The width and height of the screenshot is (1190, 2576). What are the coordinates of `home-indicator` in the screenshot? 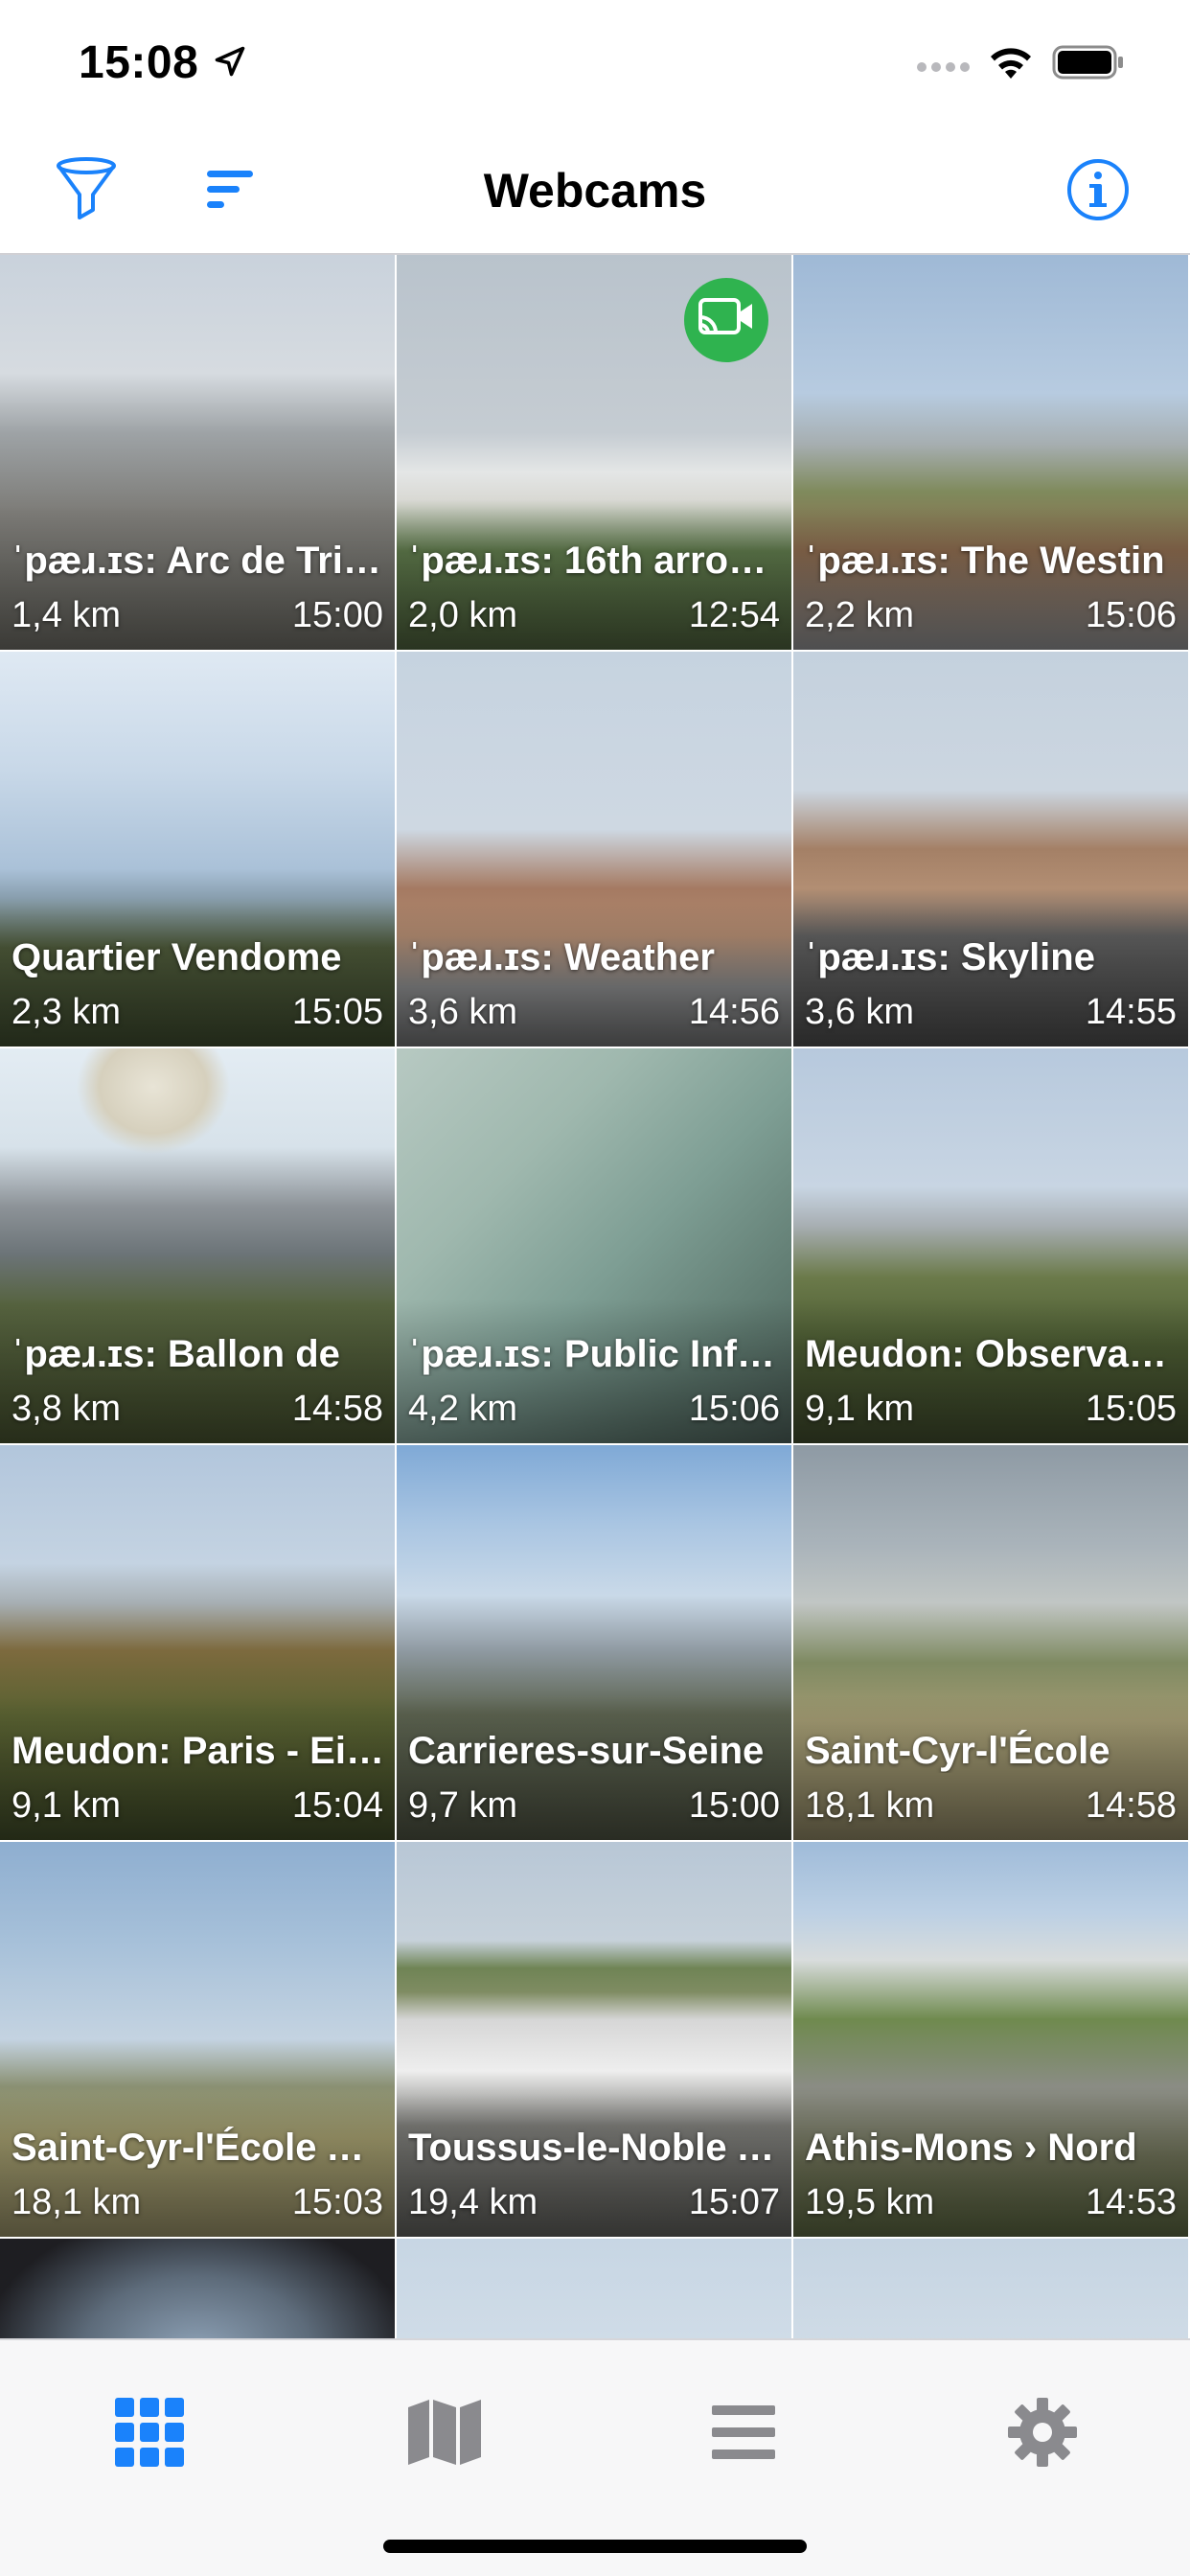 It's located at (595, 2546).